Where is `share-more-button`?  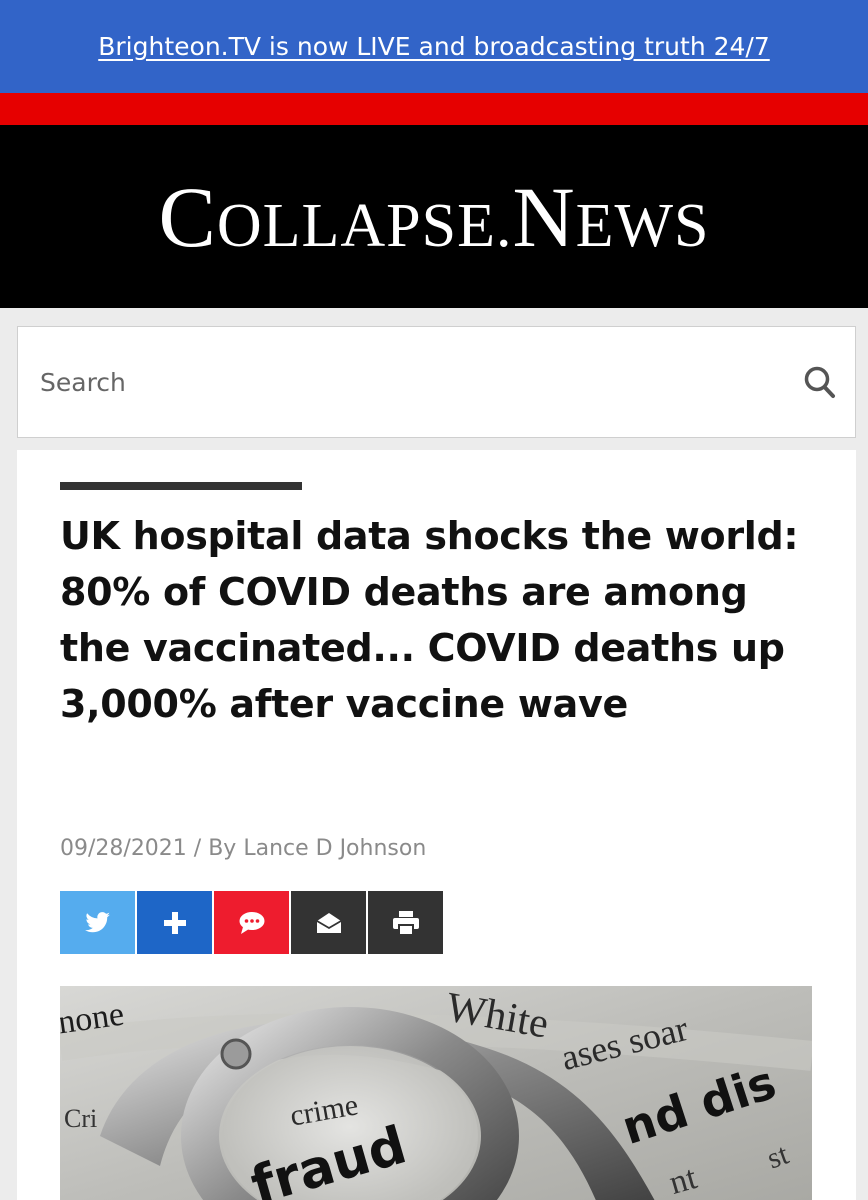
share-more-button is located at coordinates (174, 922).